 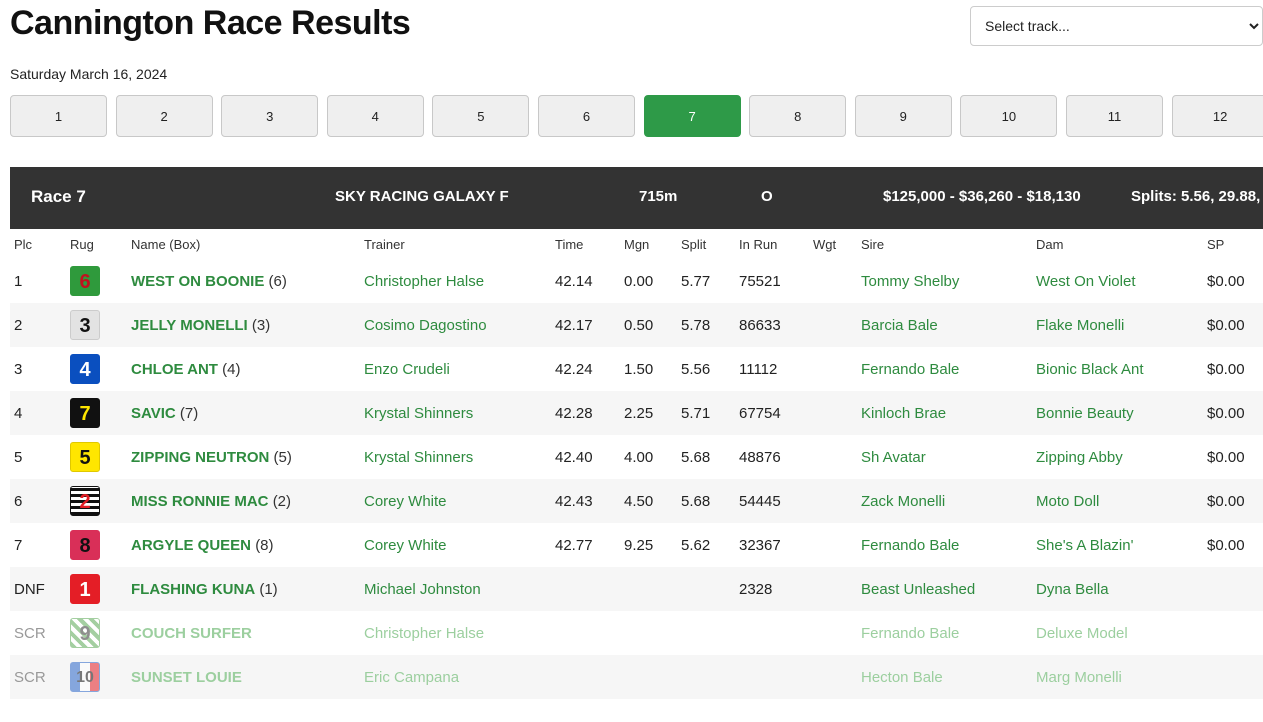 I want to click on cell-plc: 5, so click(x=38, y=457).